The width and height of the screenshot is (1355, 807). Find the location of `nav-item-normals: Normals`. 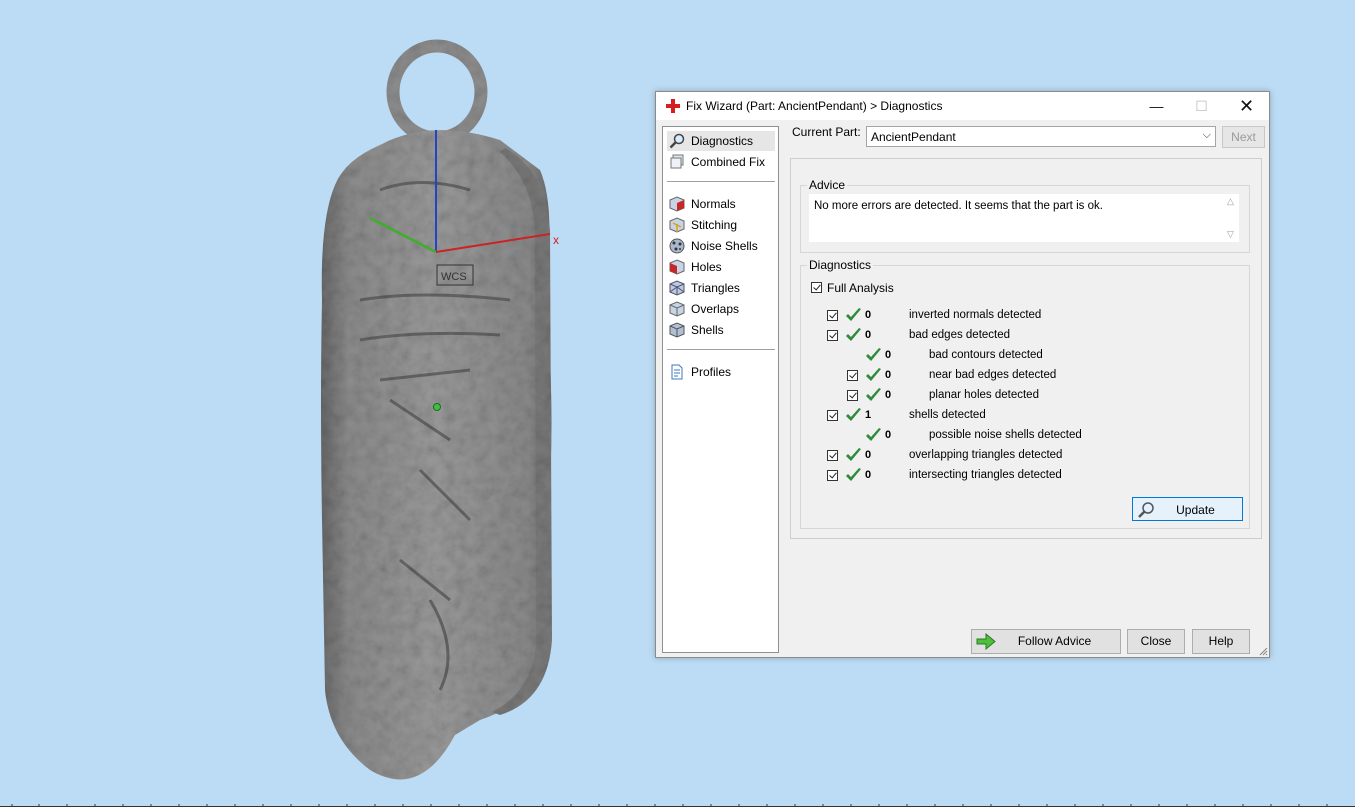

nav-item-normals: Normals is located at coordinates (721, 204).